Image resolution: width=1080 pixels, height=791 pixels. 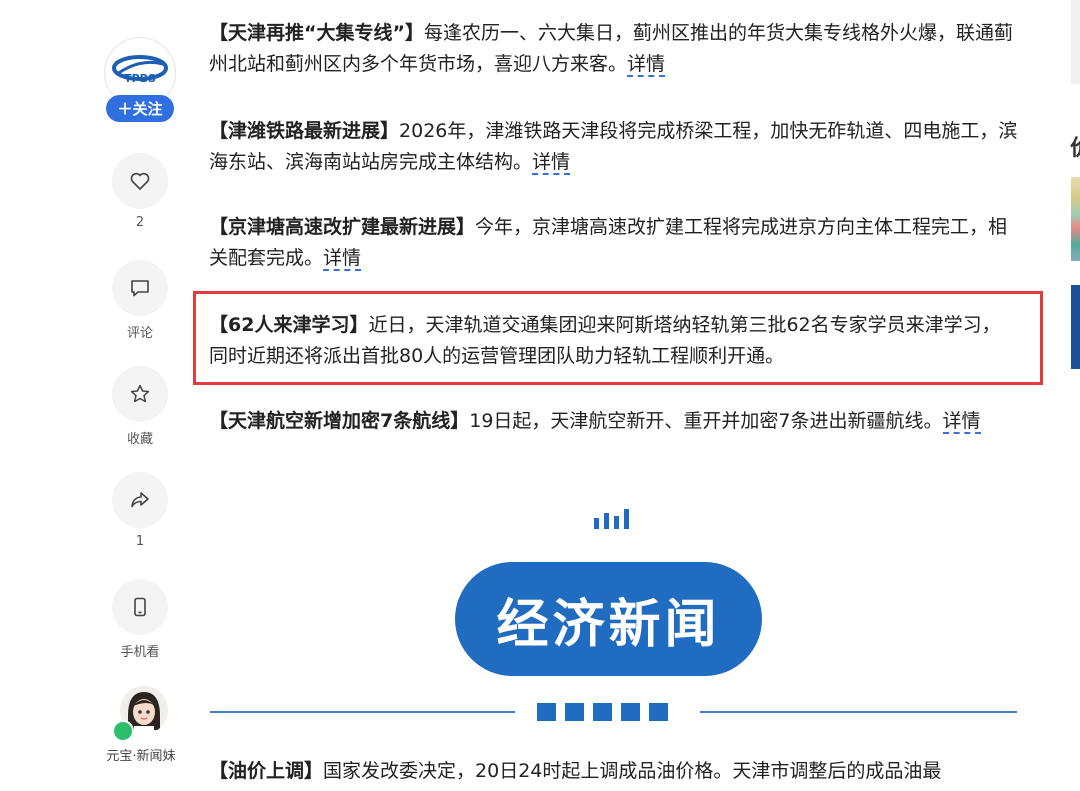 What do you see at coordinates (139, 439) in the screenshot?
I see `favorite-label: 收藏` at bounding box center [139, 439].